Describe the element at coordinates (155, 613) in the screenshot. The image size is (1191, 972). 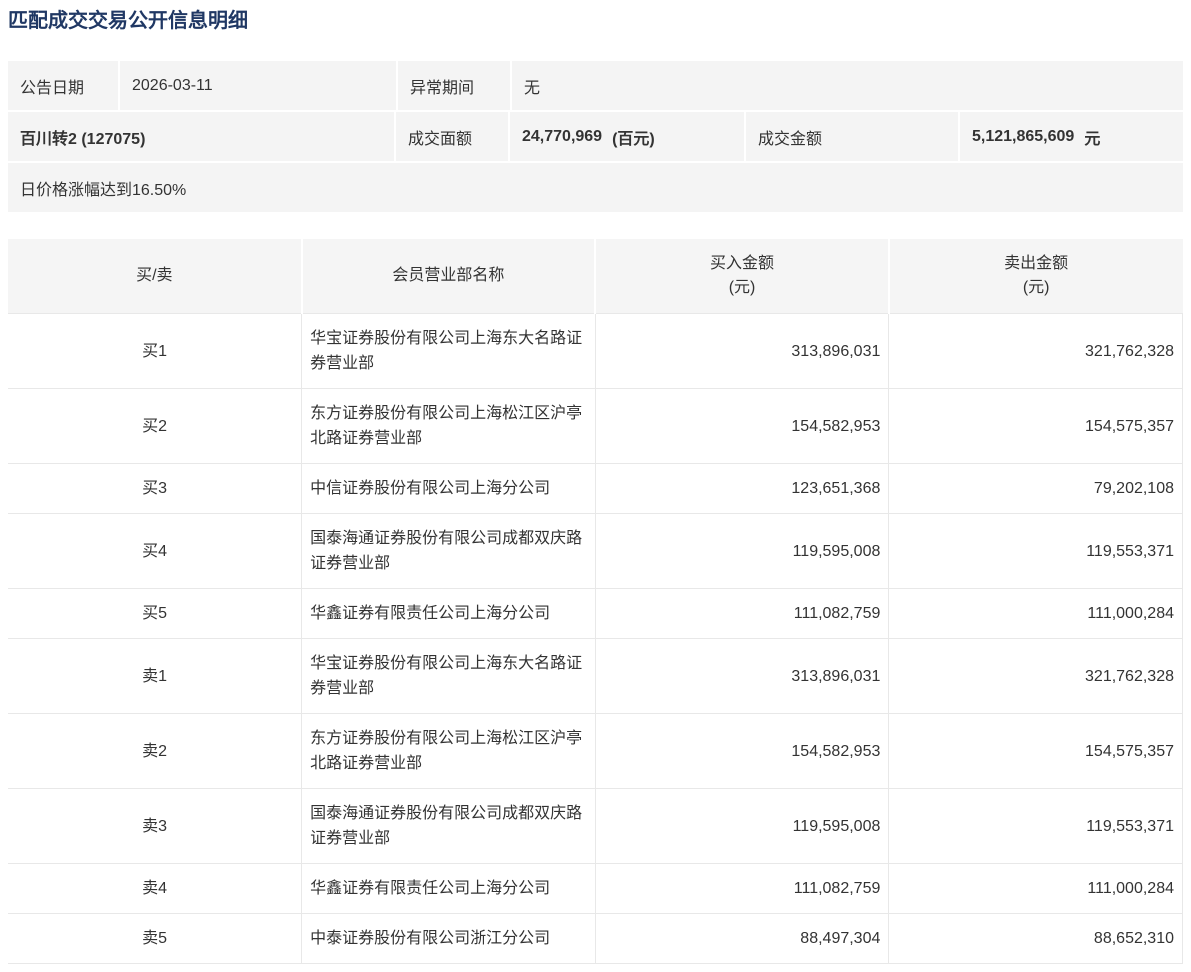
I see `side-cell: 买5` at that location.